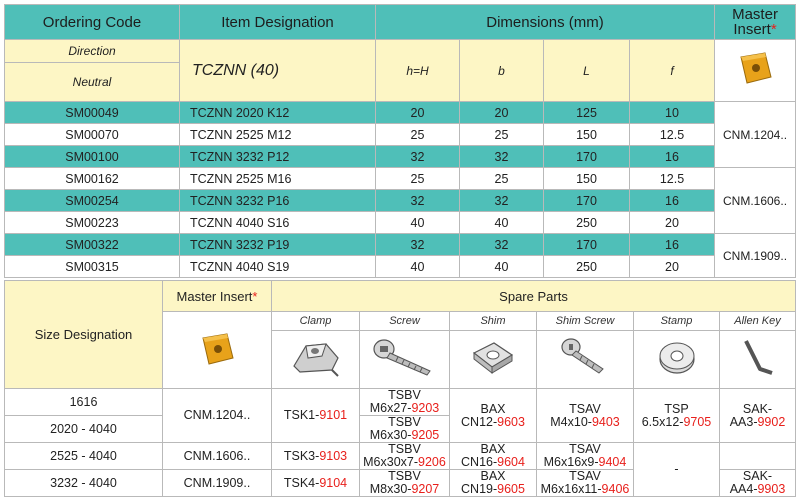 This screenshot has width=800, height=499. What do you see at coordinates (533, 296) in the screenshot?
I see `header-spare-parts: Spare Parts` at bounding box center [533, 296].